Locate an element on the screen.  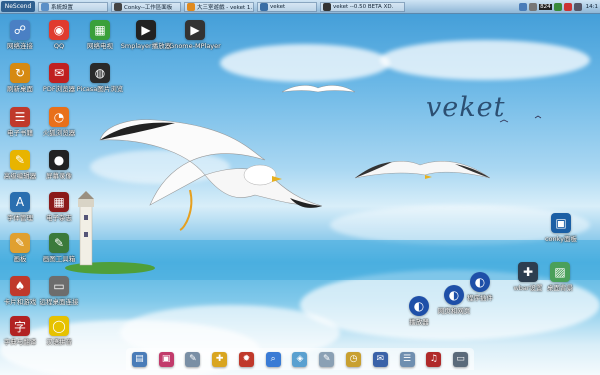
network-tray-icon is located at coordinates (523, 6).